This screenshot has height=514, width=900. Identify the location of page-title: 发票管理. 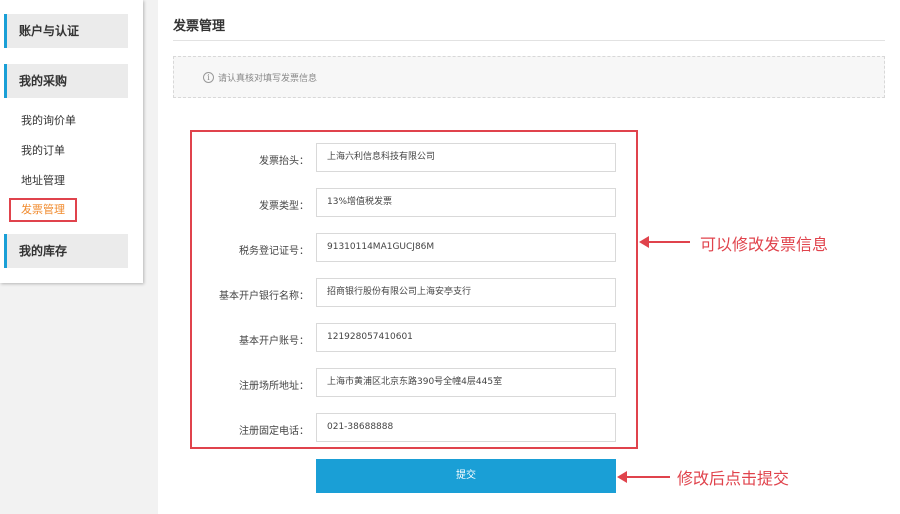
(199, 26).